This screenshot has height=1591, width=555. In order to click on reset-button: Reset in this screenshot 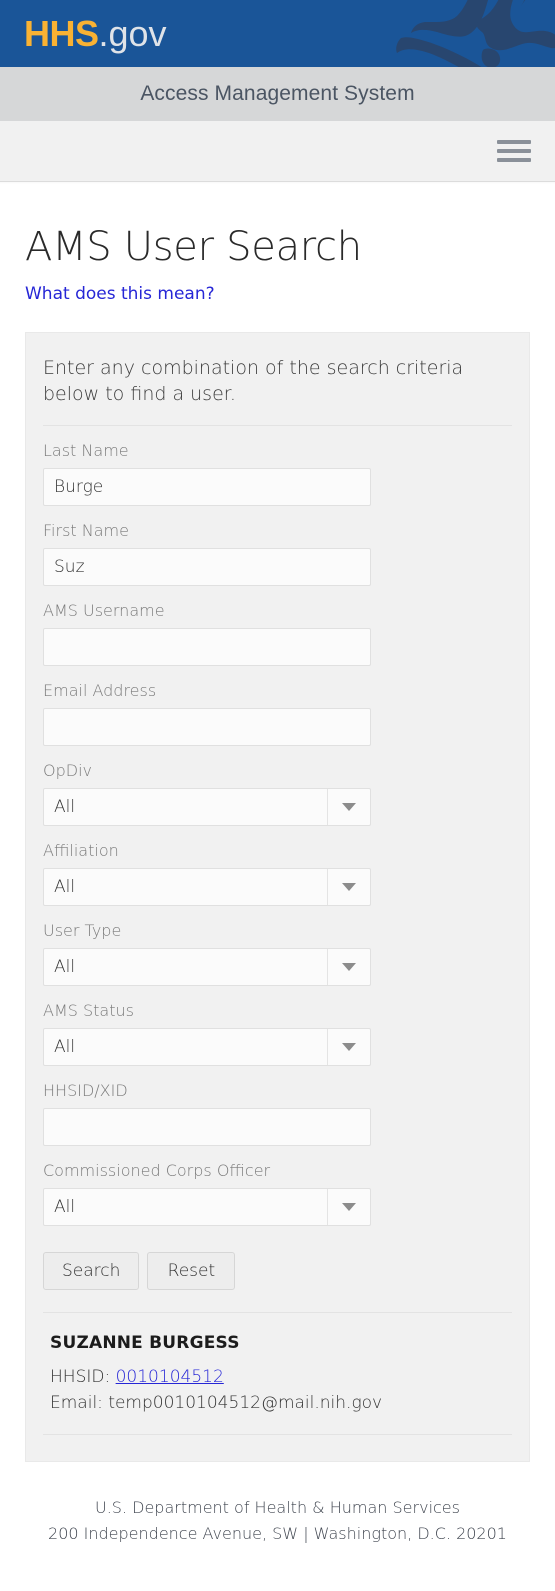, I will do `click(191, 1271)`.